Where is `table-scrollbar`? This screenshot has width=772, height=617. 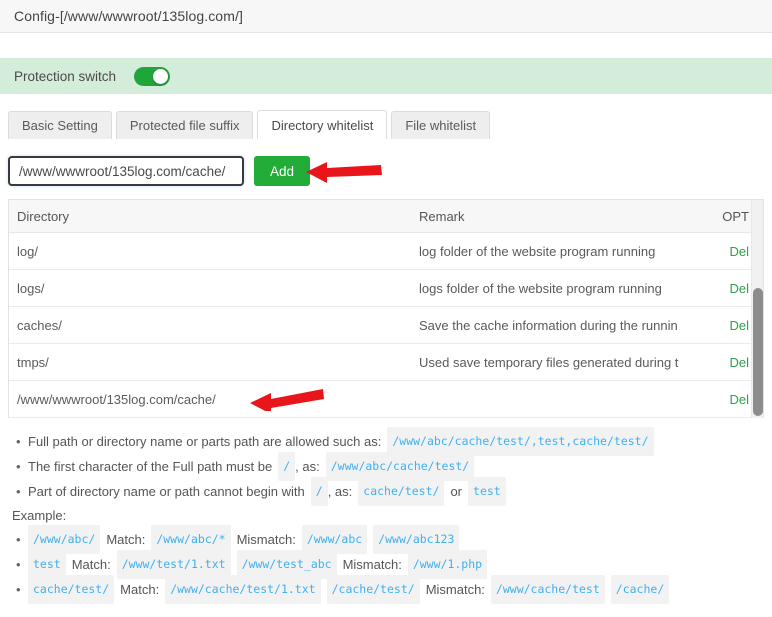 table-scrollbar is located at coordinates (757, 309).